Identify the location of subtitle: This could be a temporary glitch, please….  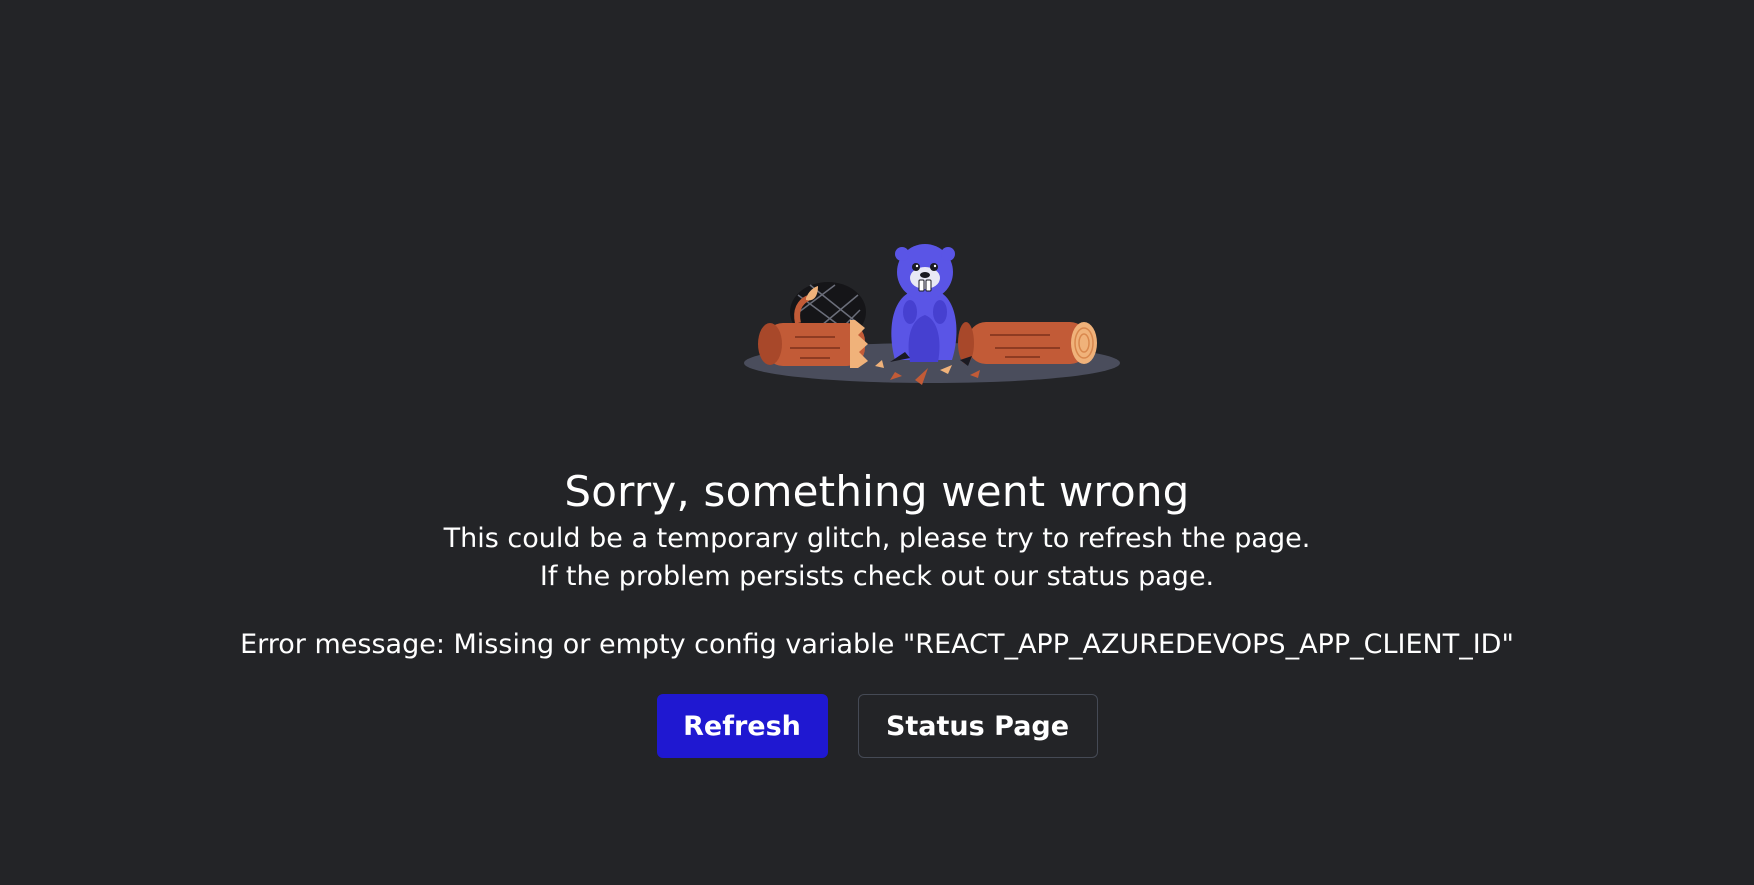
(877, 558).